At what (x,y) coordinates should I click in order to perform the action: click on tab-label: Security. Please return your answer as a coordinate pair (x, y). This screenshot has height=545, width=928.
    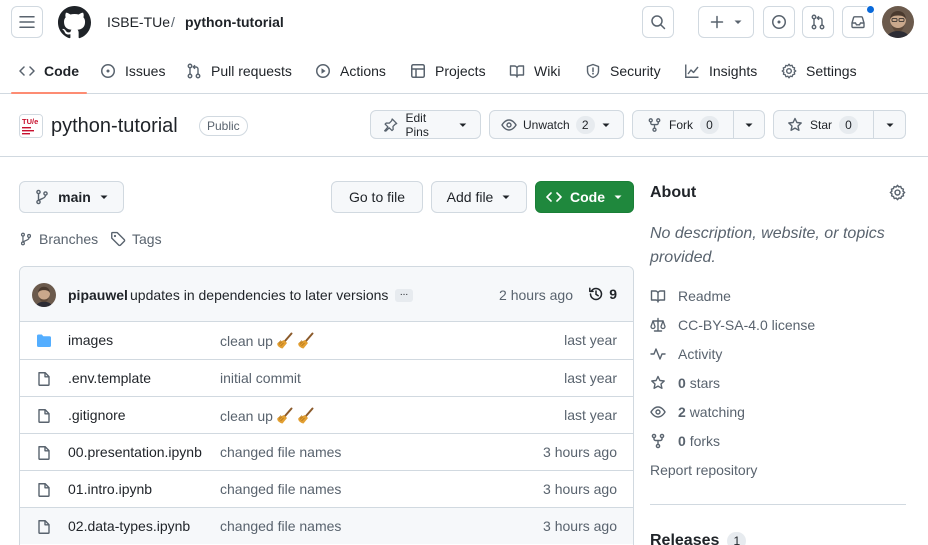
    Looking at the image, I should click on (635, 71).